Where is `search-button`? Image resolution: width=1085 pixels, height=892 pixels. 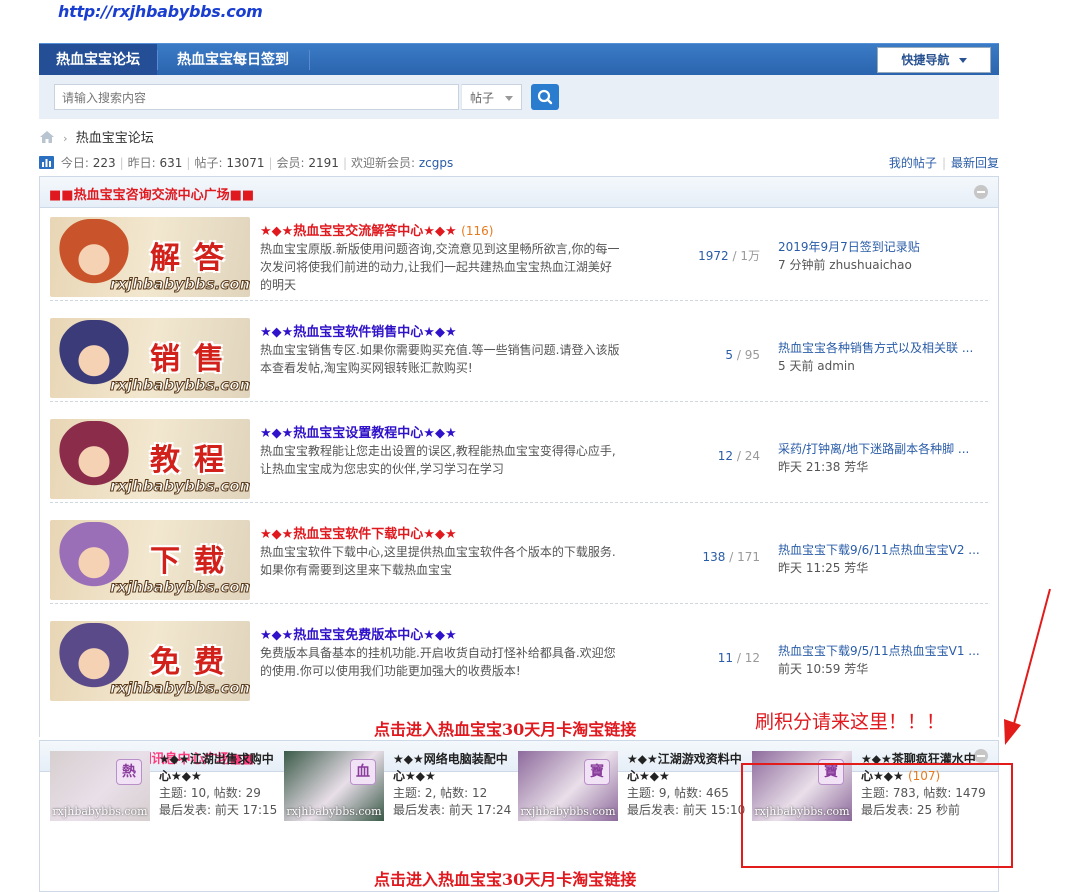 search-button is located at coordinates (545, 97).